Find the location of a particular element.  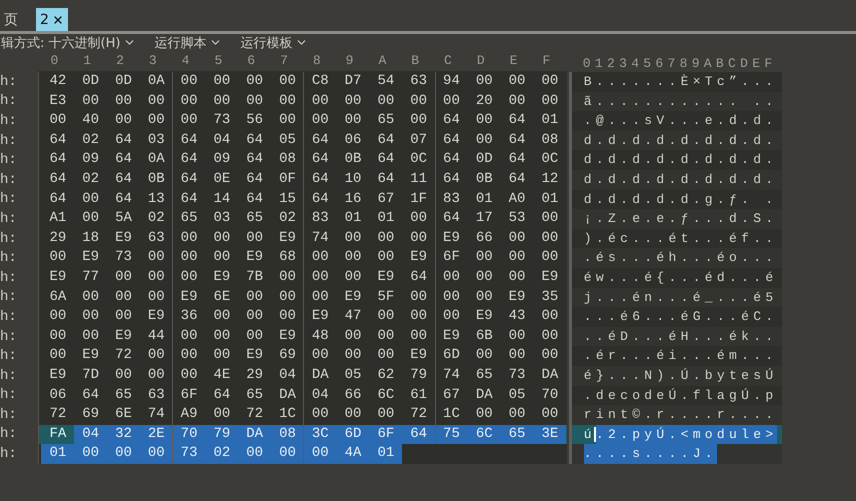

column-header: 0 is located at coordinates (54, 61).